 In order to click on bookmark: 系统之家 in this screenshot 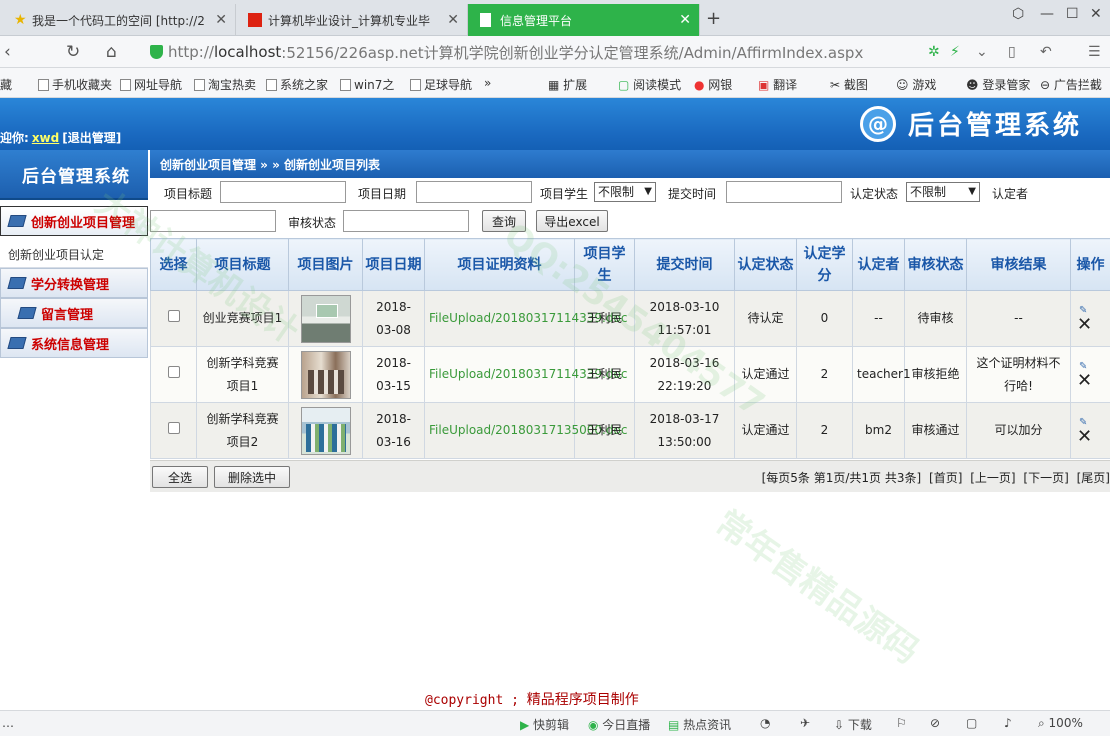, I will do `click(297, 84)`.